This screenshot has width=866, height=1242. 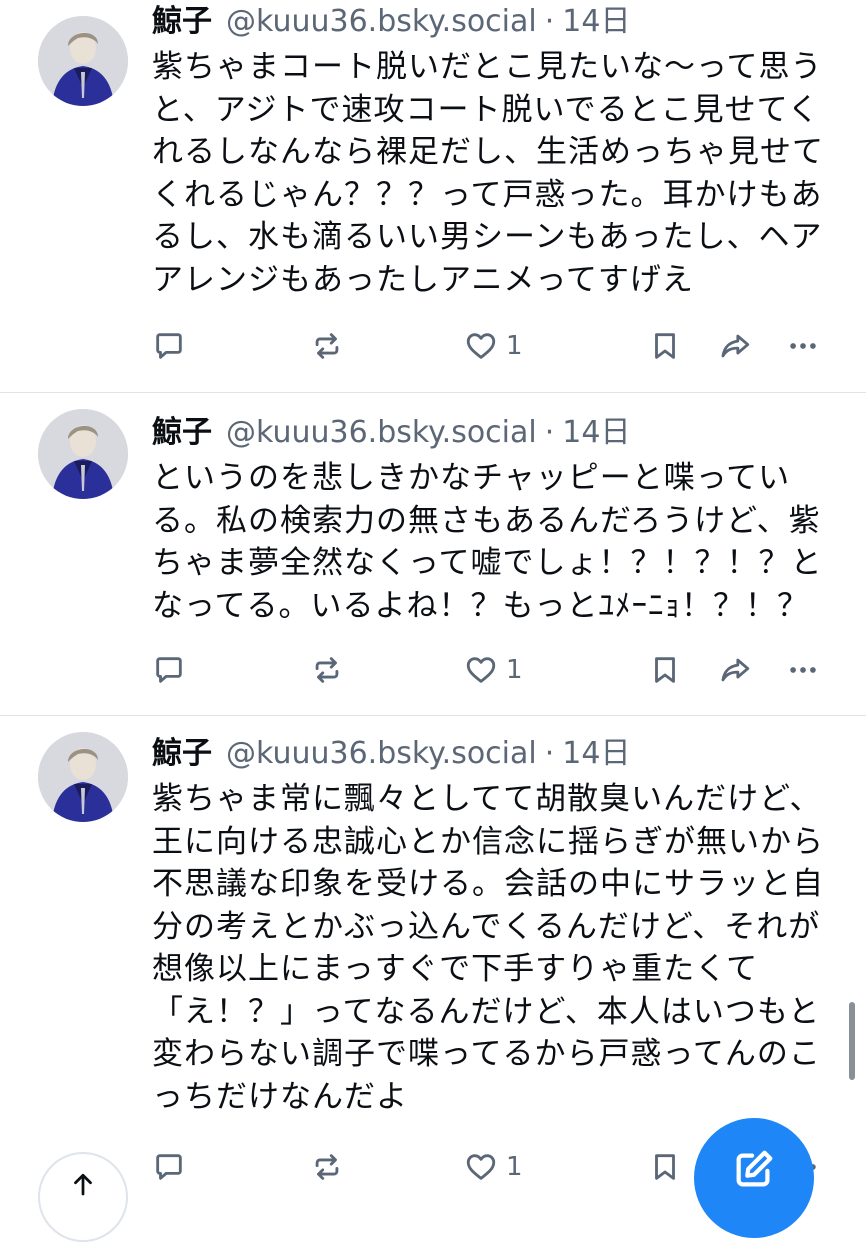 What do you see at coordinates (852, 1041) in the screenshot?
I see `scrollbar-thumb` at bounding box center [852, 1041].